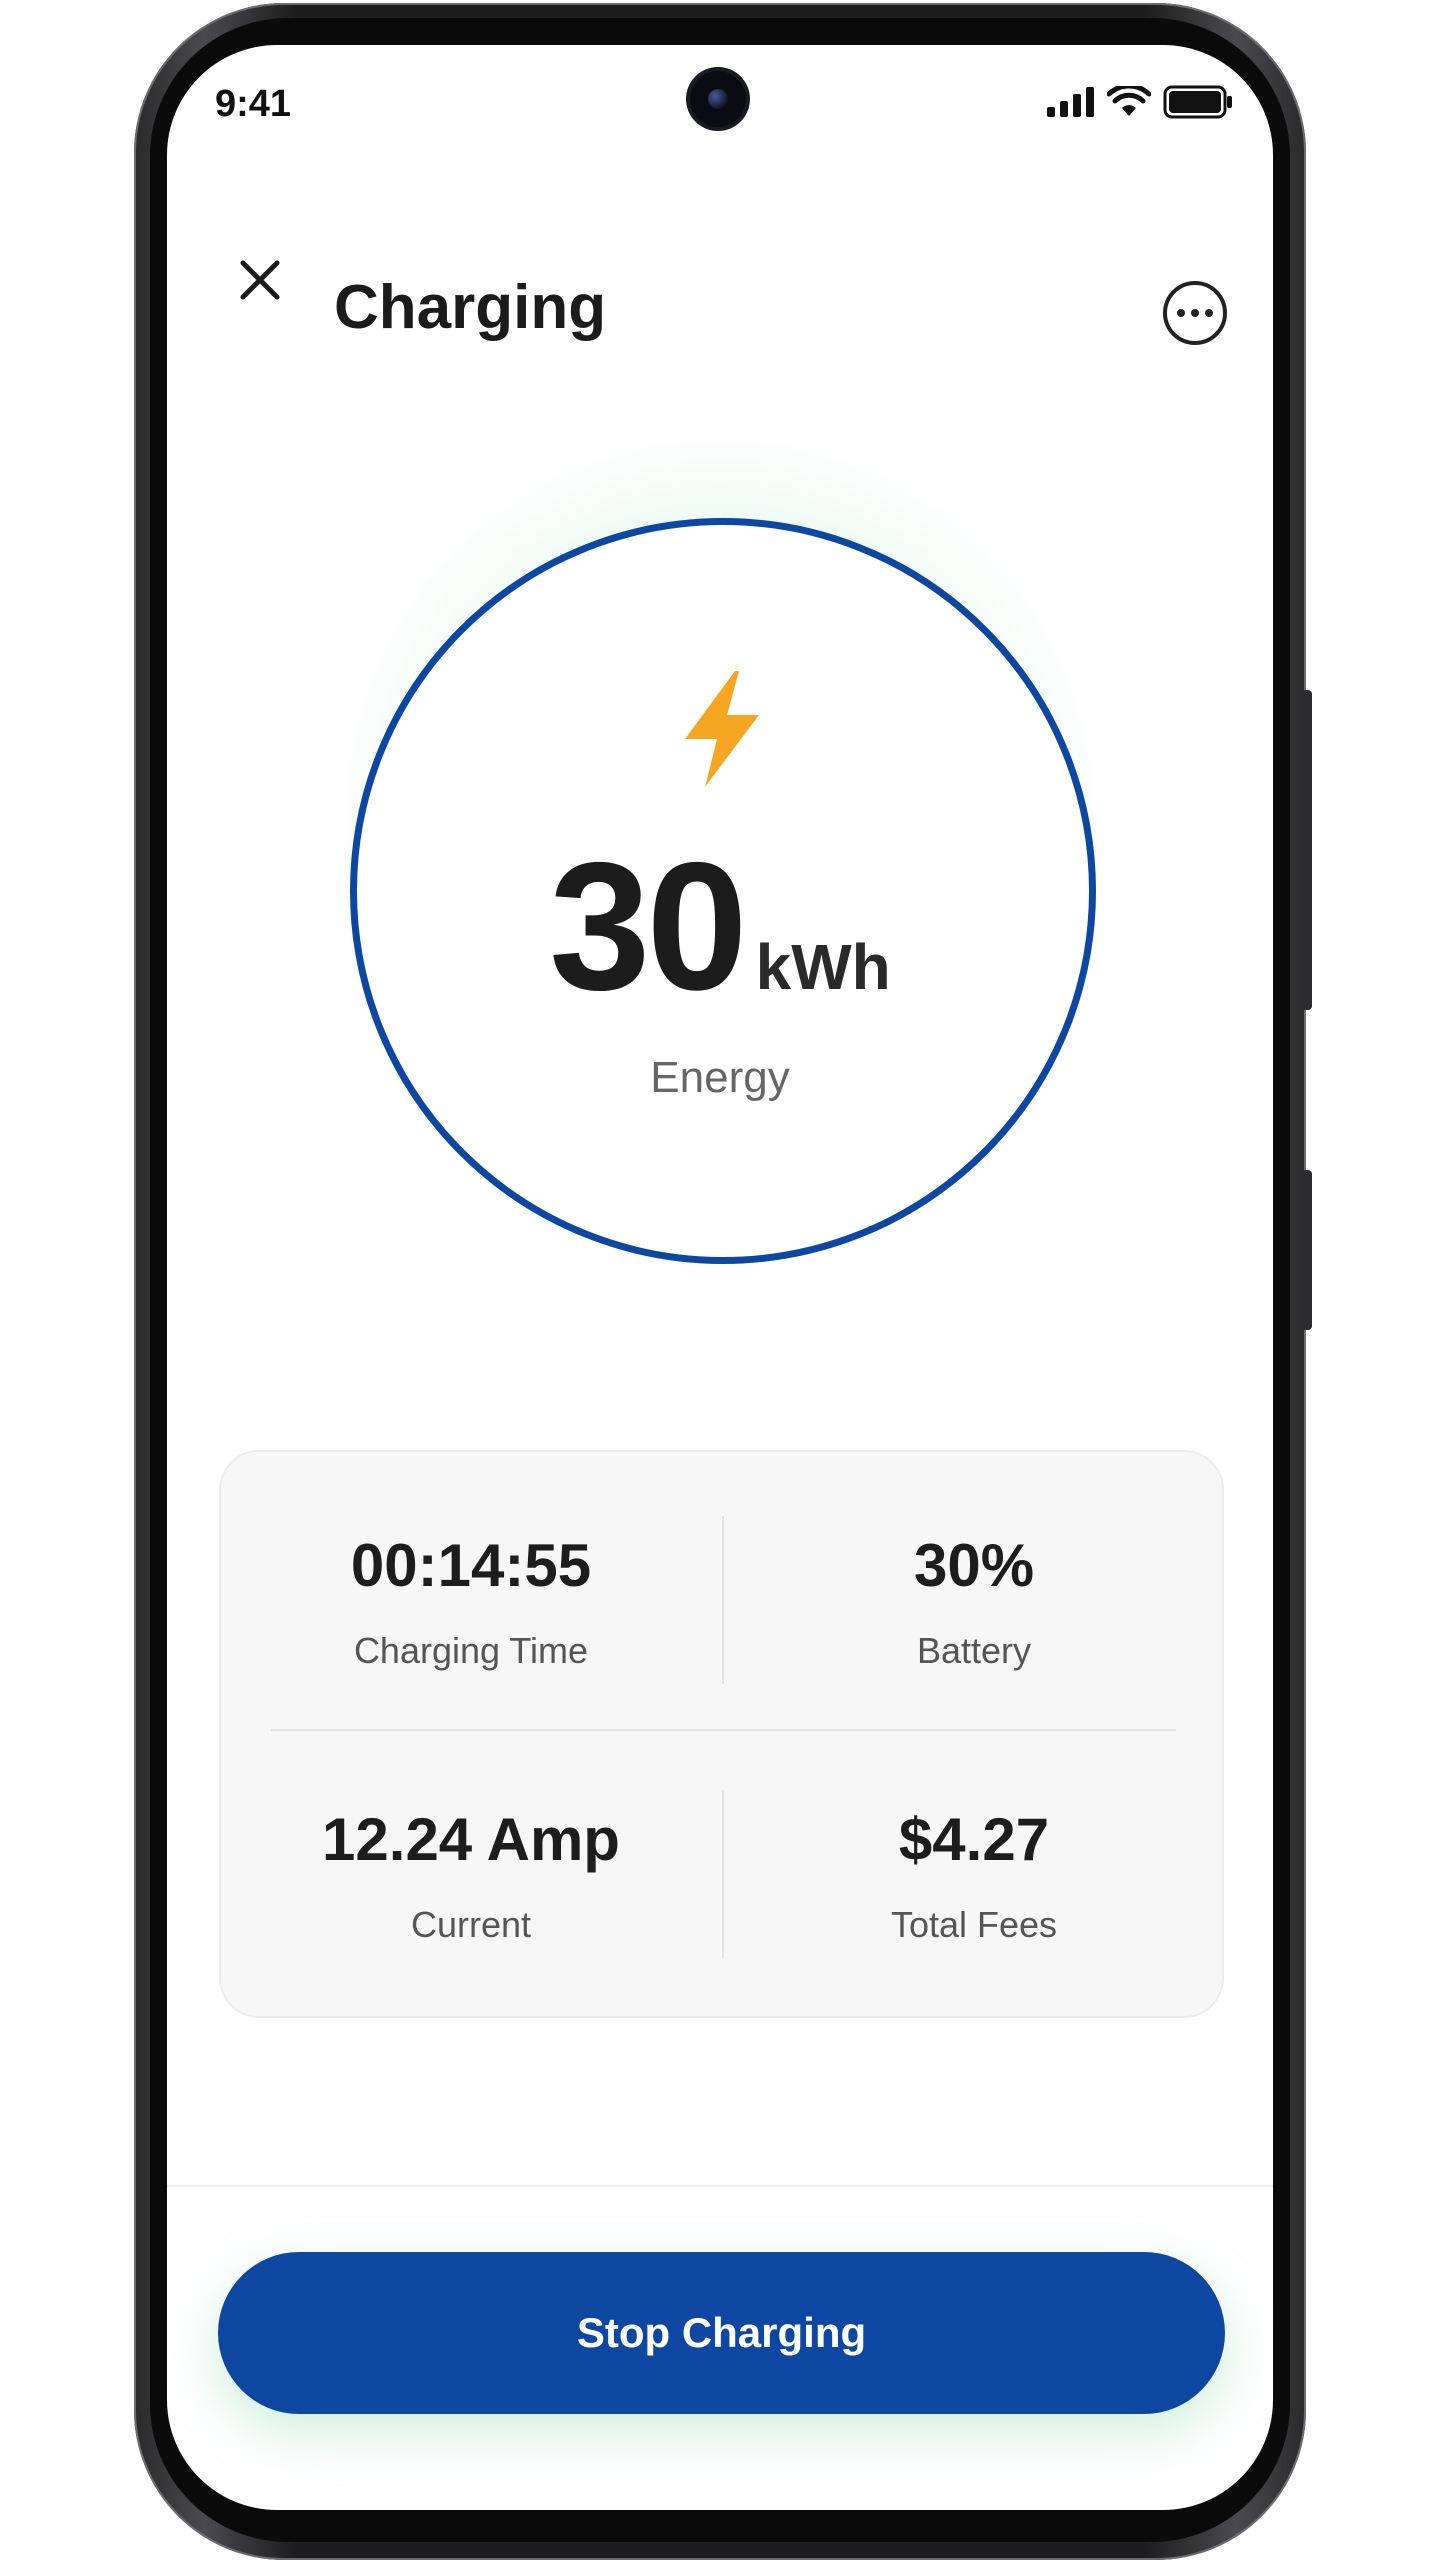 The width and height of the screenshot is (1440, 2560). I want to click on stat-value: 30%, so click(974, 1565).